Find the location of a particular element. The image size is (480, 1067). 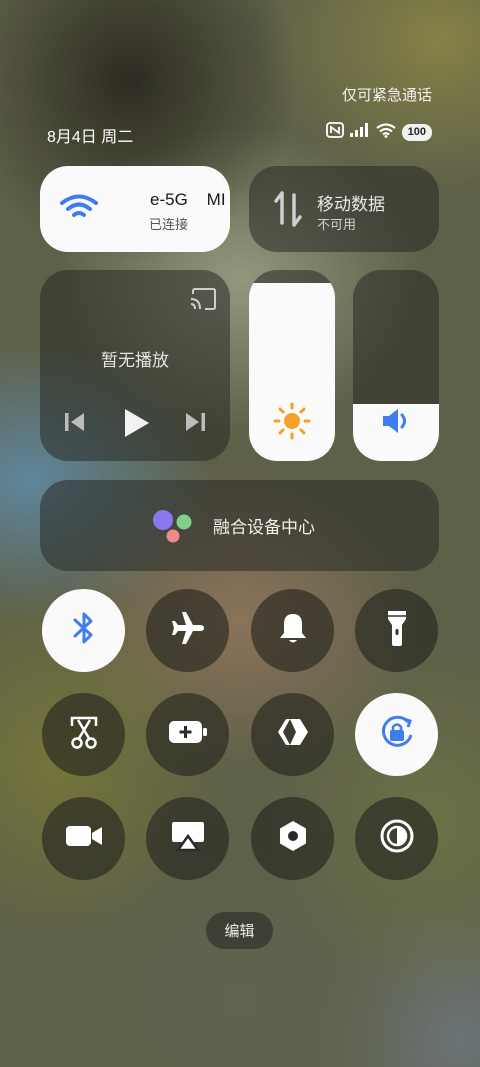

wifi-tile: e-5G MI 已连接 is located at coordinates (135, 209).